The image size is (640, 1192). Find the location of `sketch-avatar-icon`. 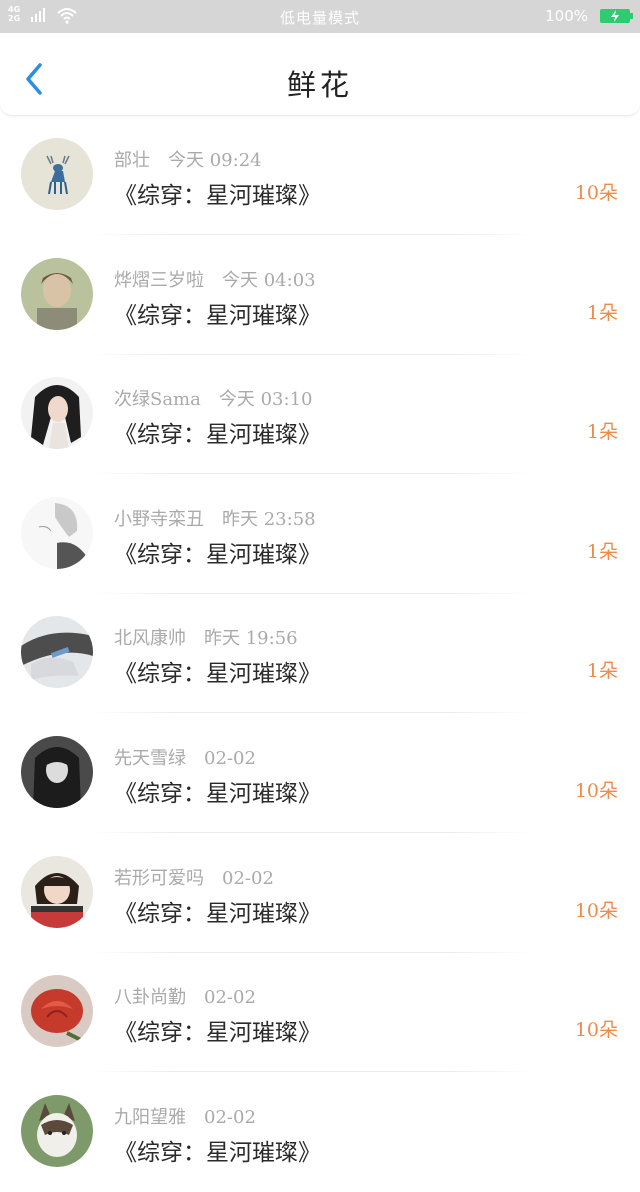

sketch-avatar-icon is located at coordinates (57, 532).